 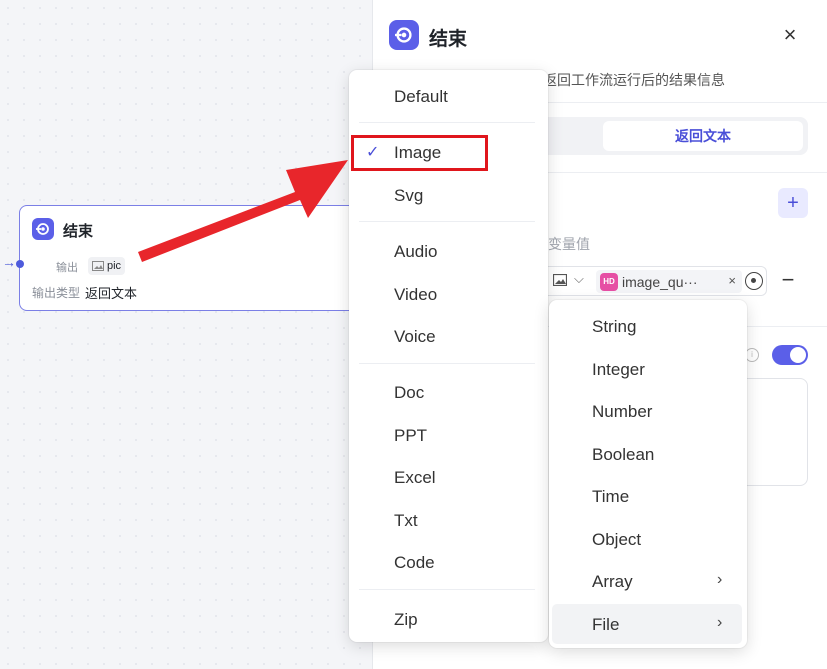 I want to click on menu-item-time: Time, so click(x=648, y=497).